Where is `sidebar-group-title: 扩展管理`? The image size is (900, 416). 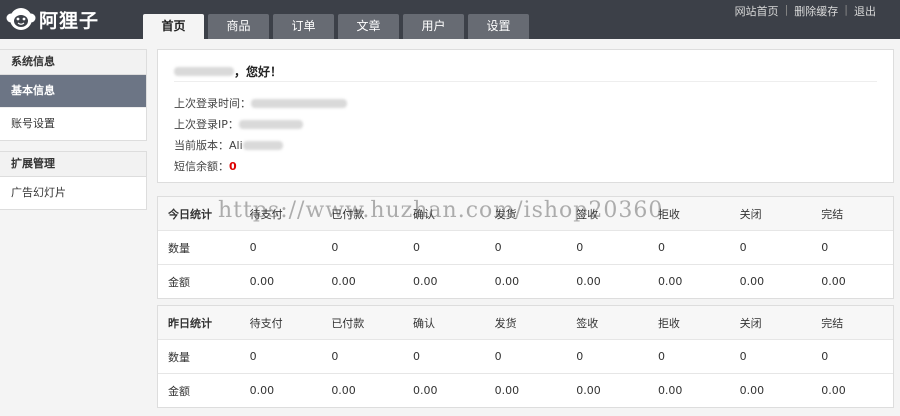
sidebar-group-title: 扩展管理 is located at coordinates (73, 164).